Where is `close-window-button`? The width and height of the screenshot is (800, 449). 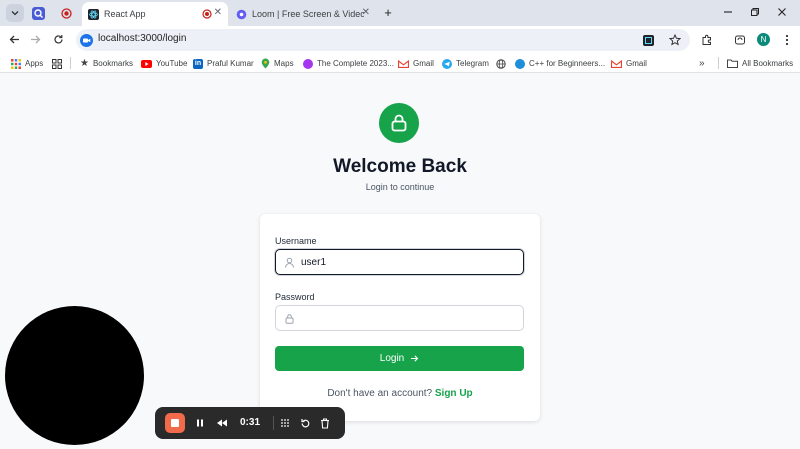 close-window-button is located at coordinates (782, 12).